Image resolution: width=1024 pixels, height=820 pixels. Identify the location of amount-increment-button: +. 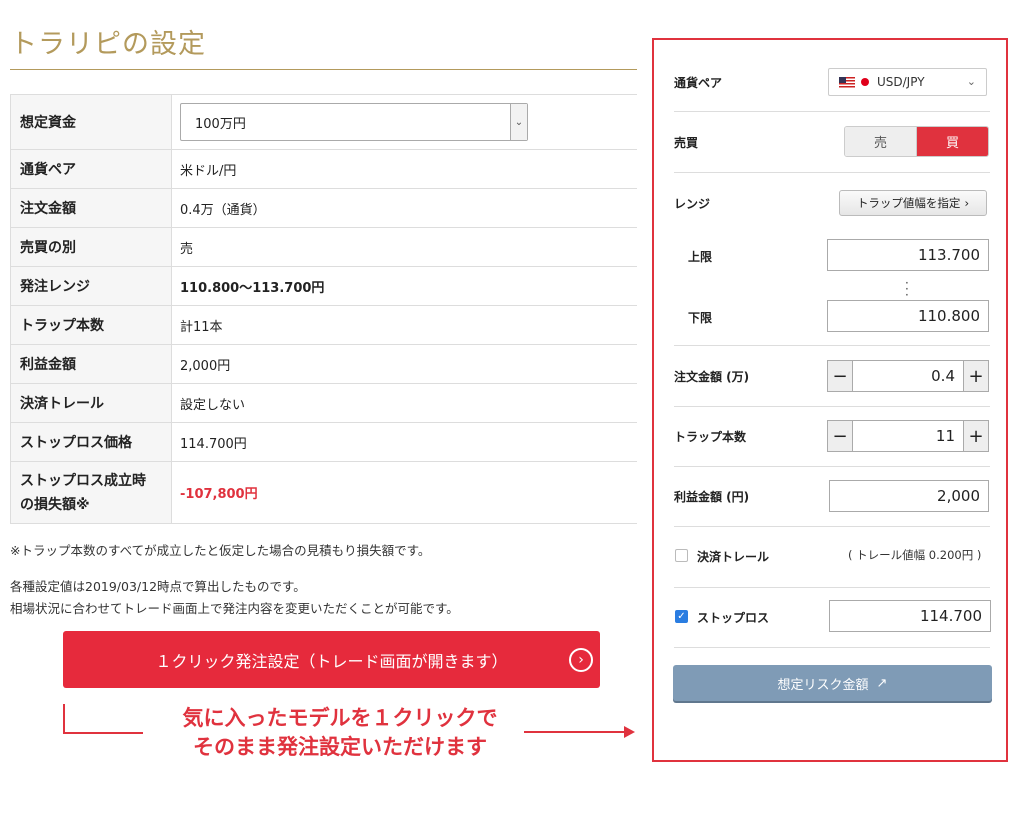
(975, 376).